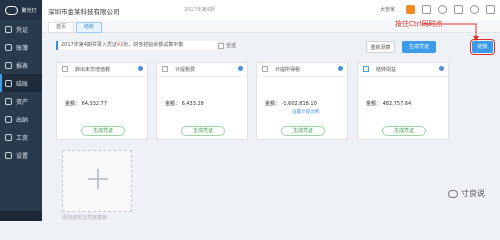 The height and width of the screenshot is (240, 500). I want to click on watermark: 寸良说, so click(466, 193).